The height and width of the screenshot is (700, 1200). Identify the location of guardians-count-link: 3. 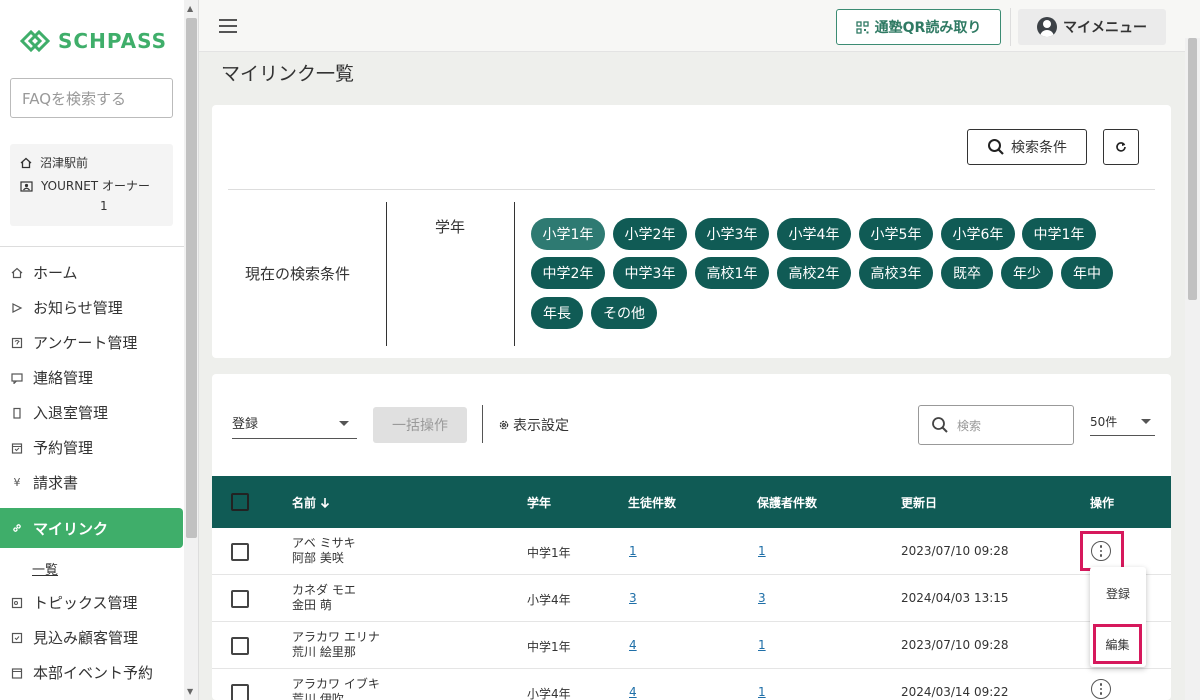
(762, 598).